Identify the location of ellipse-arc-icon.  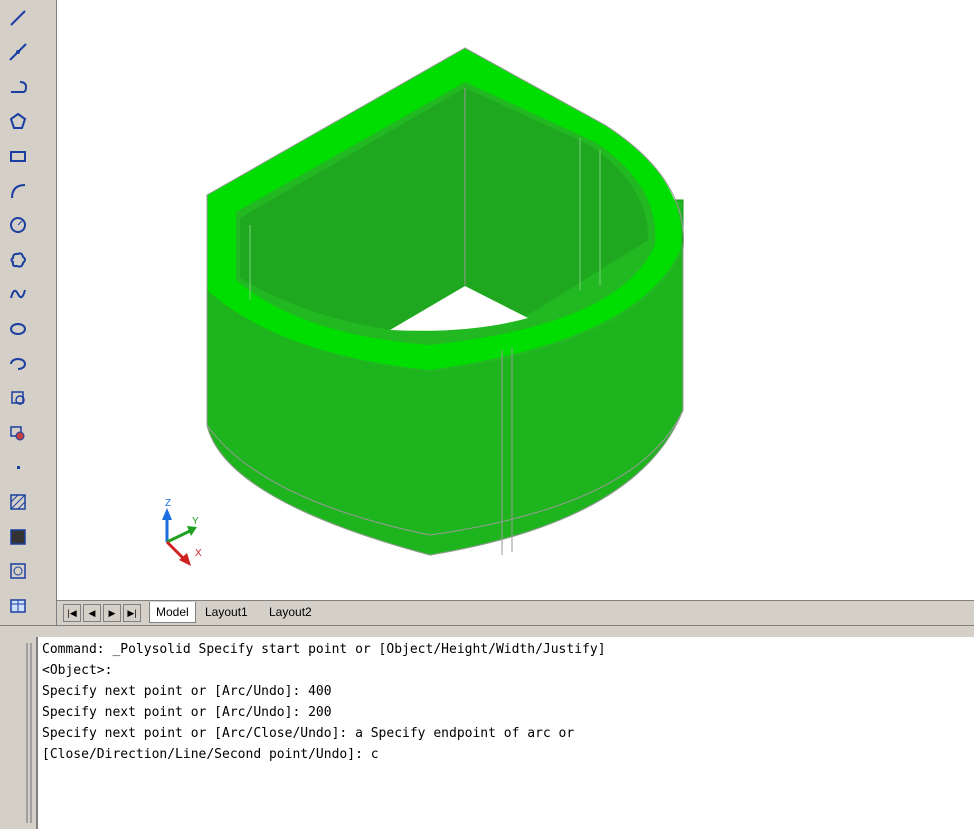
(18, 366).